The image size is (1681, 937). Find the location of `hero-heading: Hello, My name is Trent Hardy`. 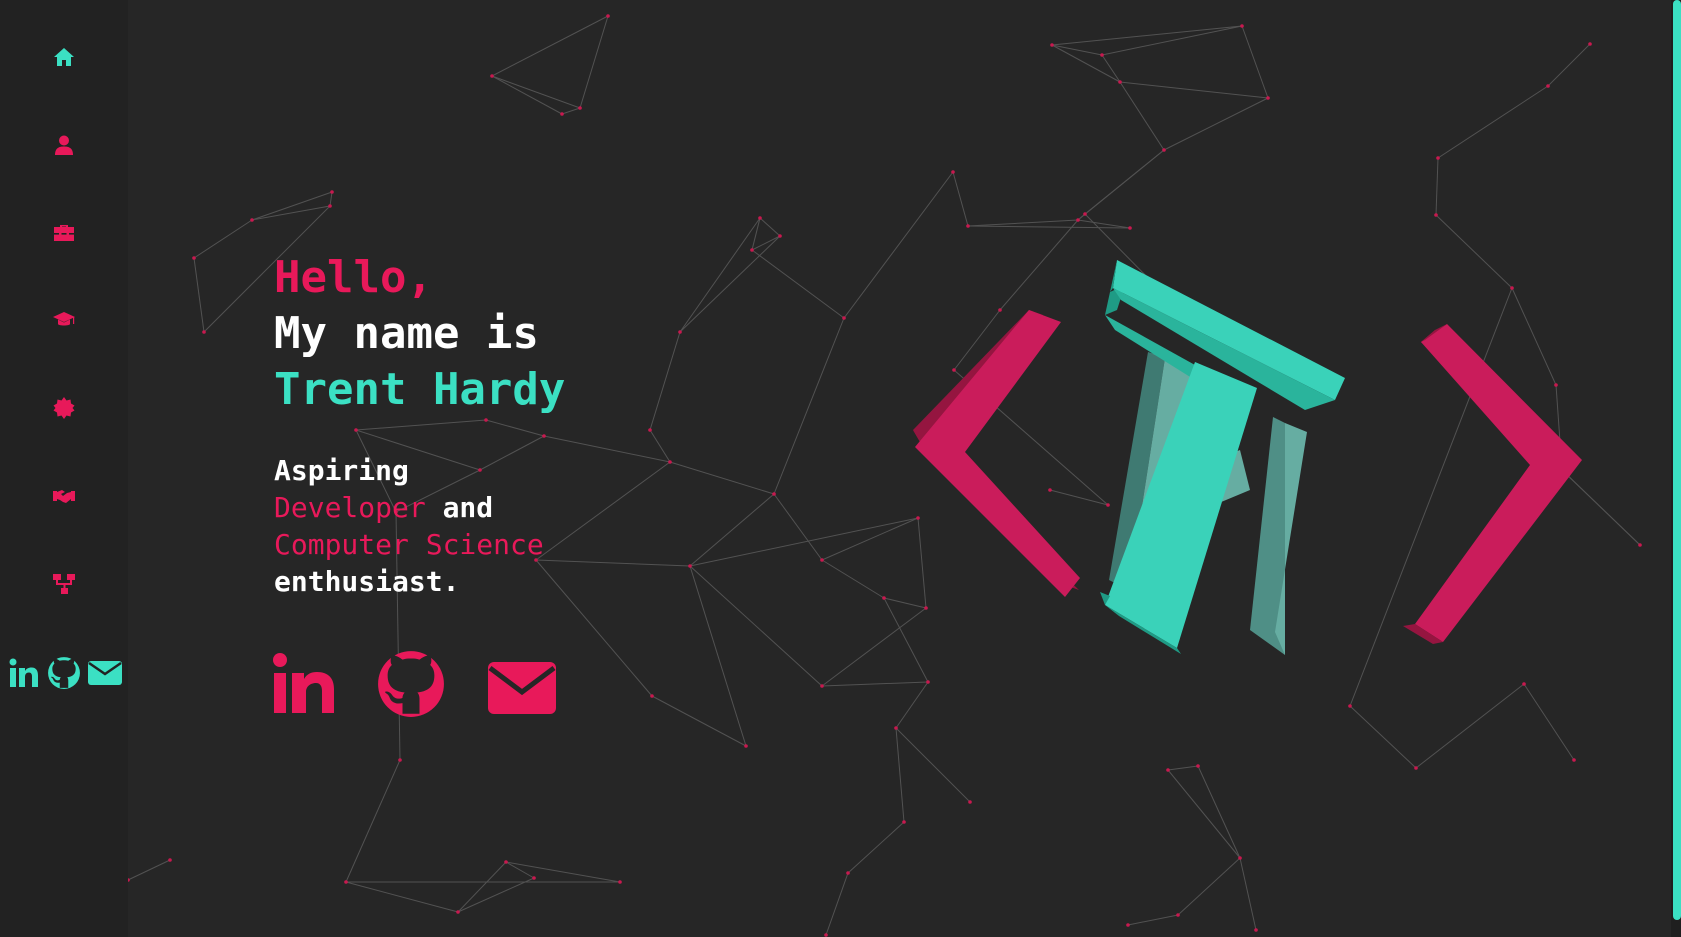

hero-heading: Hello, My name is Trent Hardy is located at coordinates (454, 334).